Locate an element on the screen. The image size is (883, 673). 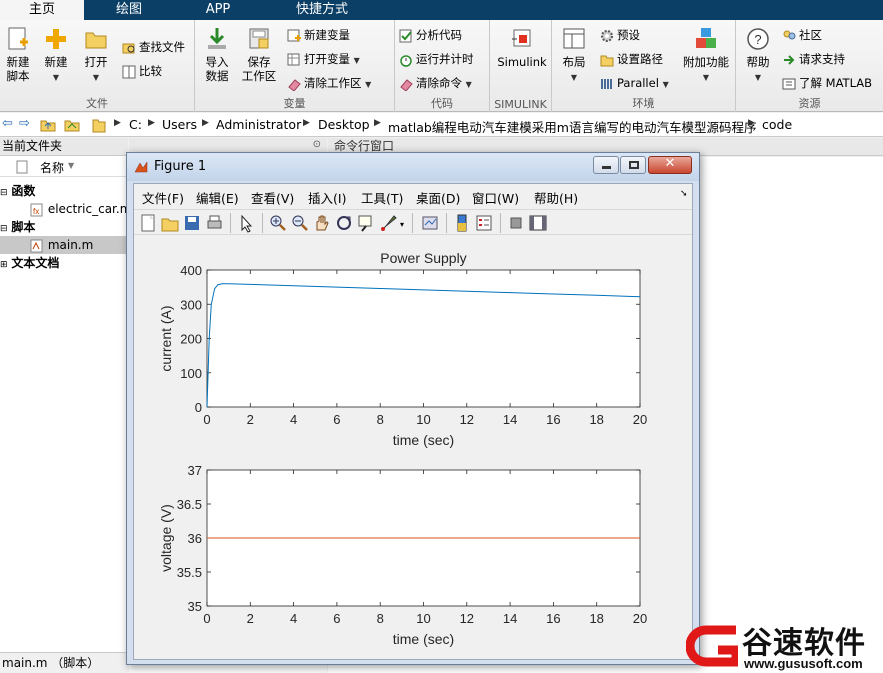
tree-group-functions: ⊟ 函数 is located at coordinates (17, 191).